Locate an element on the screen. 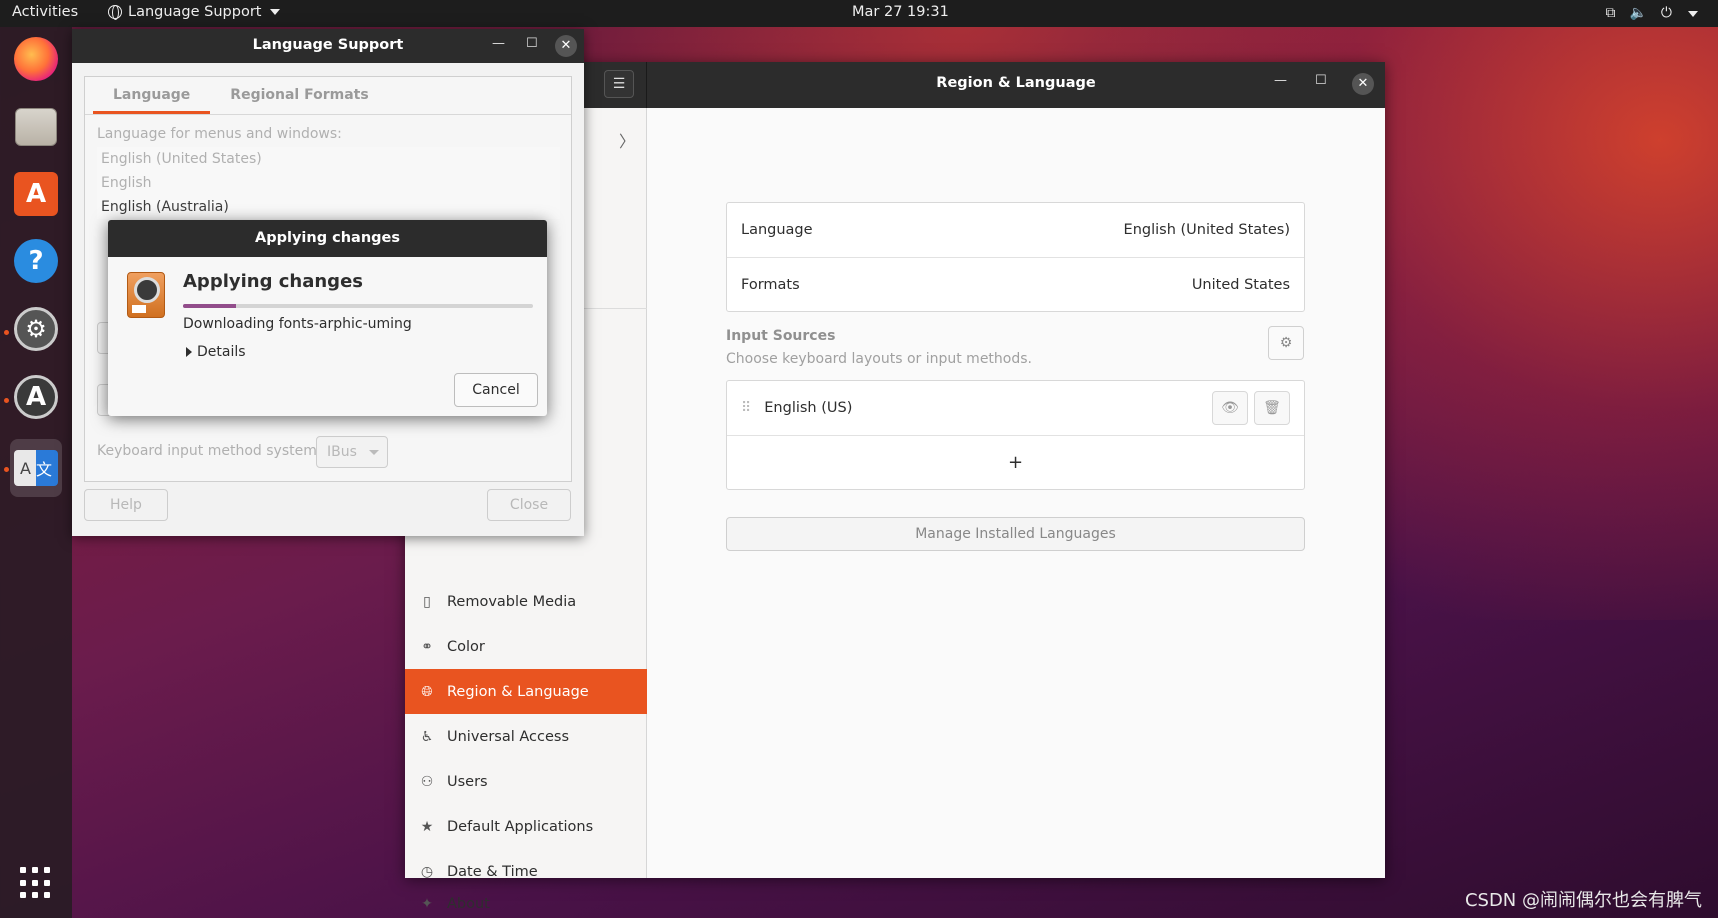  software-updater-launcher: A is located at coordinates (36, 397).